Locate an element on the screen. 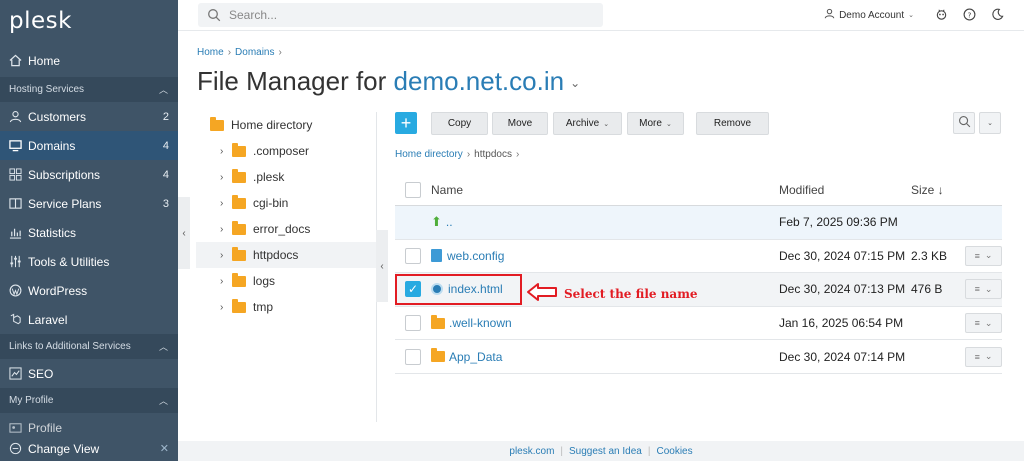 The image size is (1024, 461). tree-item: › .plesk is located at coordinates (286, 177).